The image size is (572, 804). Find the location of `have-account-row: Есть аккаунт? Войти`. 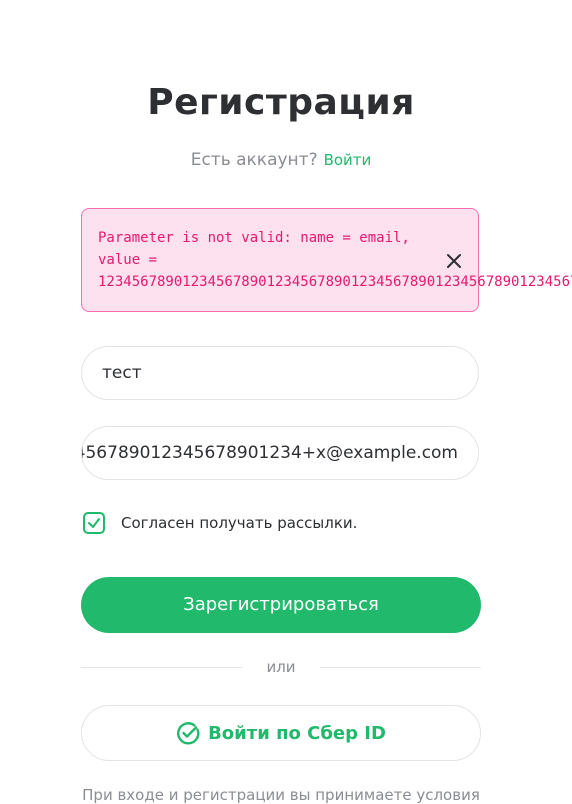

have-account-row: Есть аккаунт? Войти is located at coordinates (281, 160).